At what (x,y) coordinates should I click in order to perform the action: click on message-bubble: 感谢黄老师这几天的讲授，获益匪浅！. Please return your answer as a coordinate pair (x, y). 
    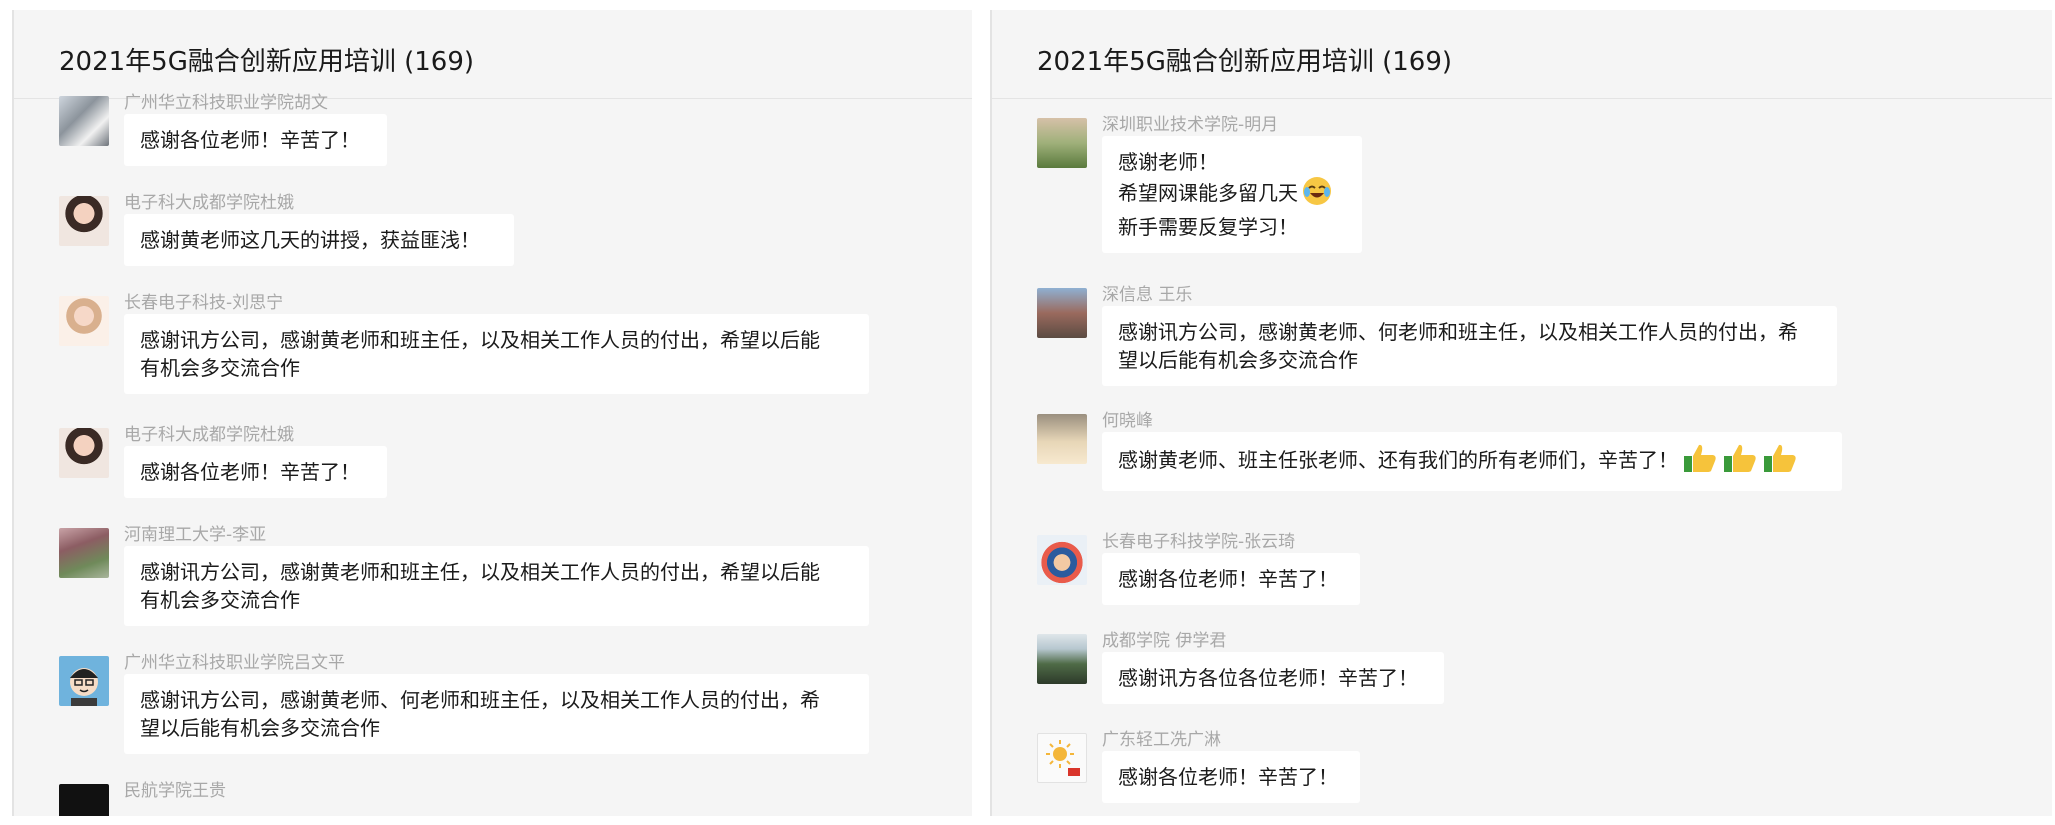
    Looking at the image, I should click on (319, 240).